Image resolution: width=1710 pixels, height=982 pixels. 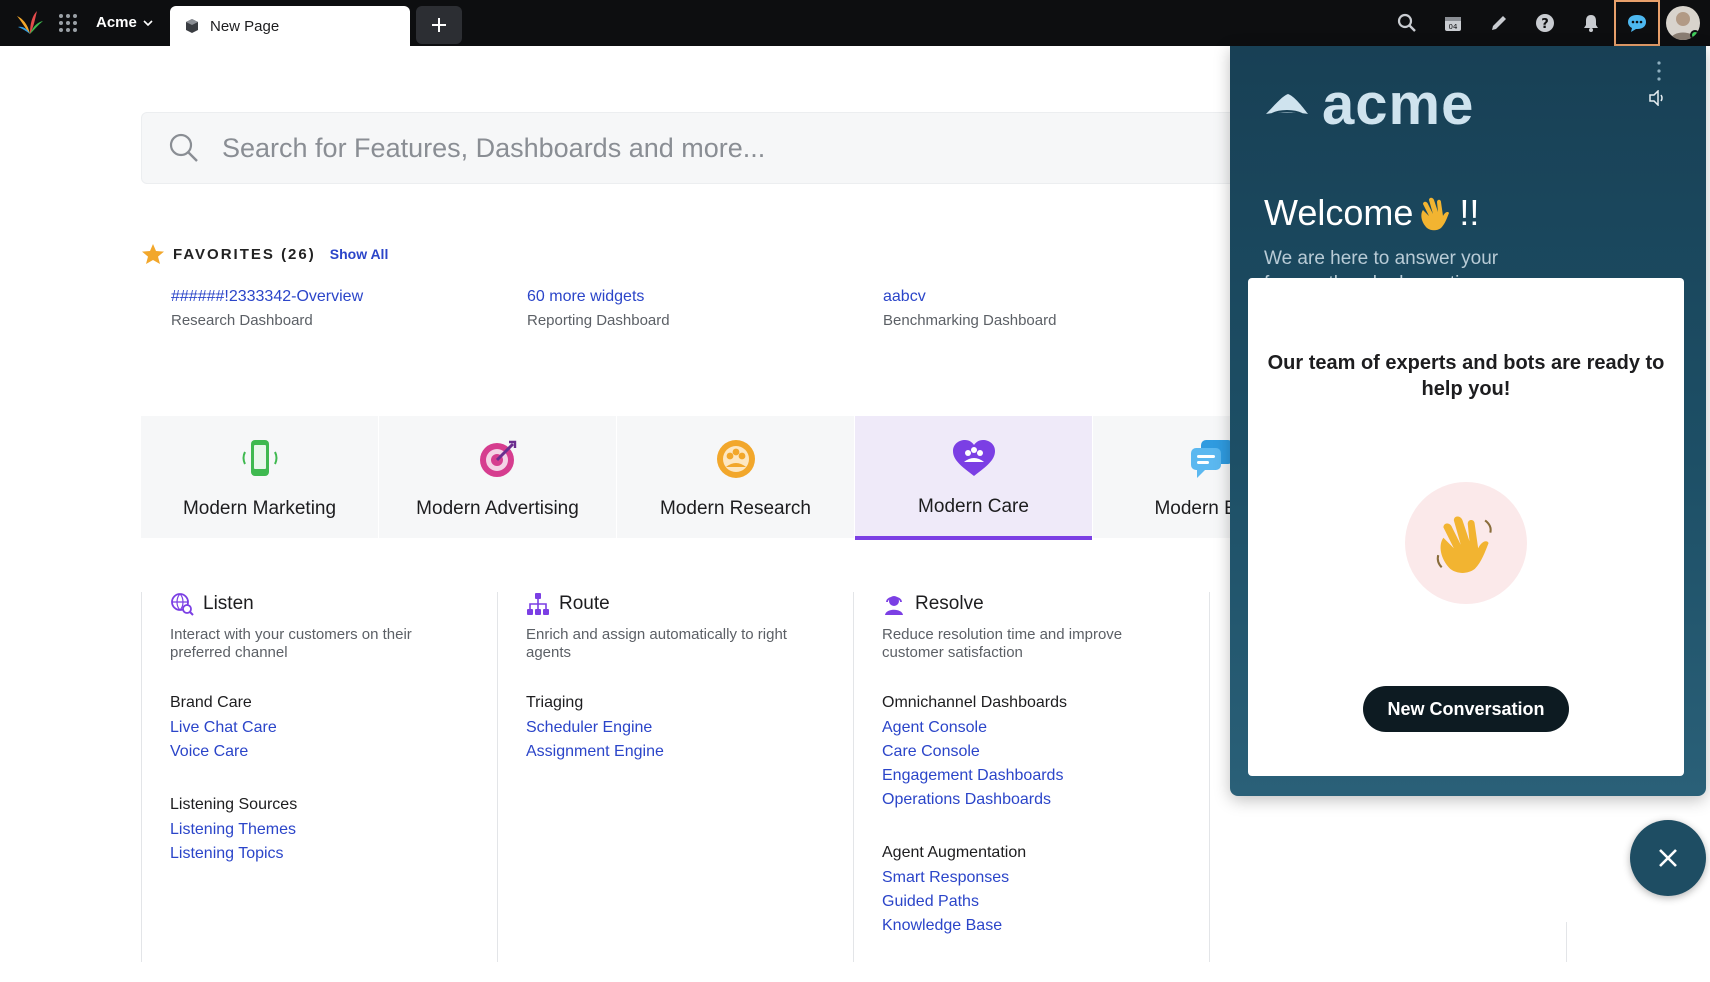 What do you see at coordinates (1371, 213) in the screenshot?
I see `welcome-heading: Welcome !!` at bounding box center [1371, 213].